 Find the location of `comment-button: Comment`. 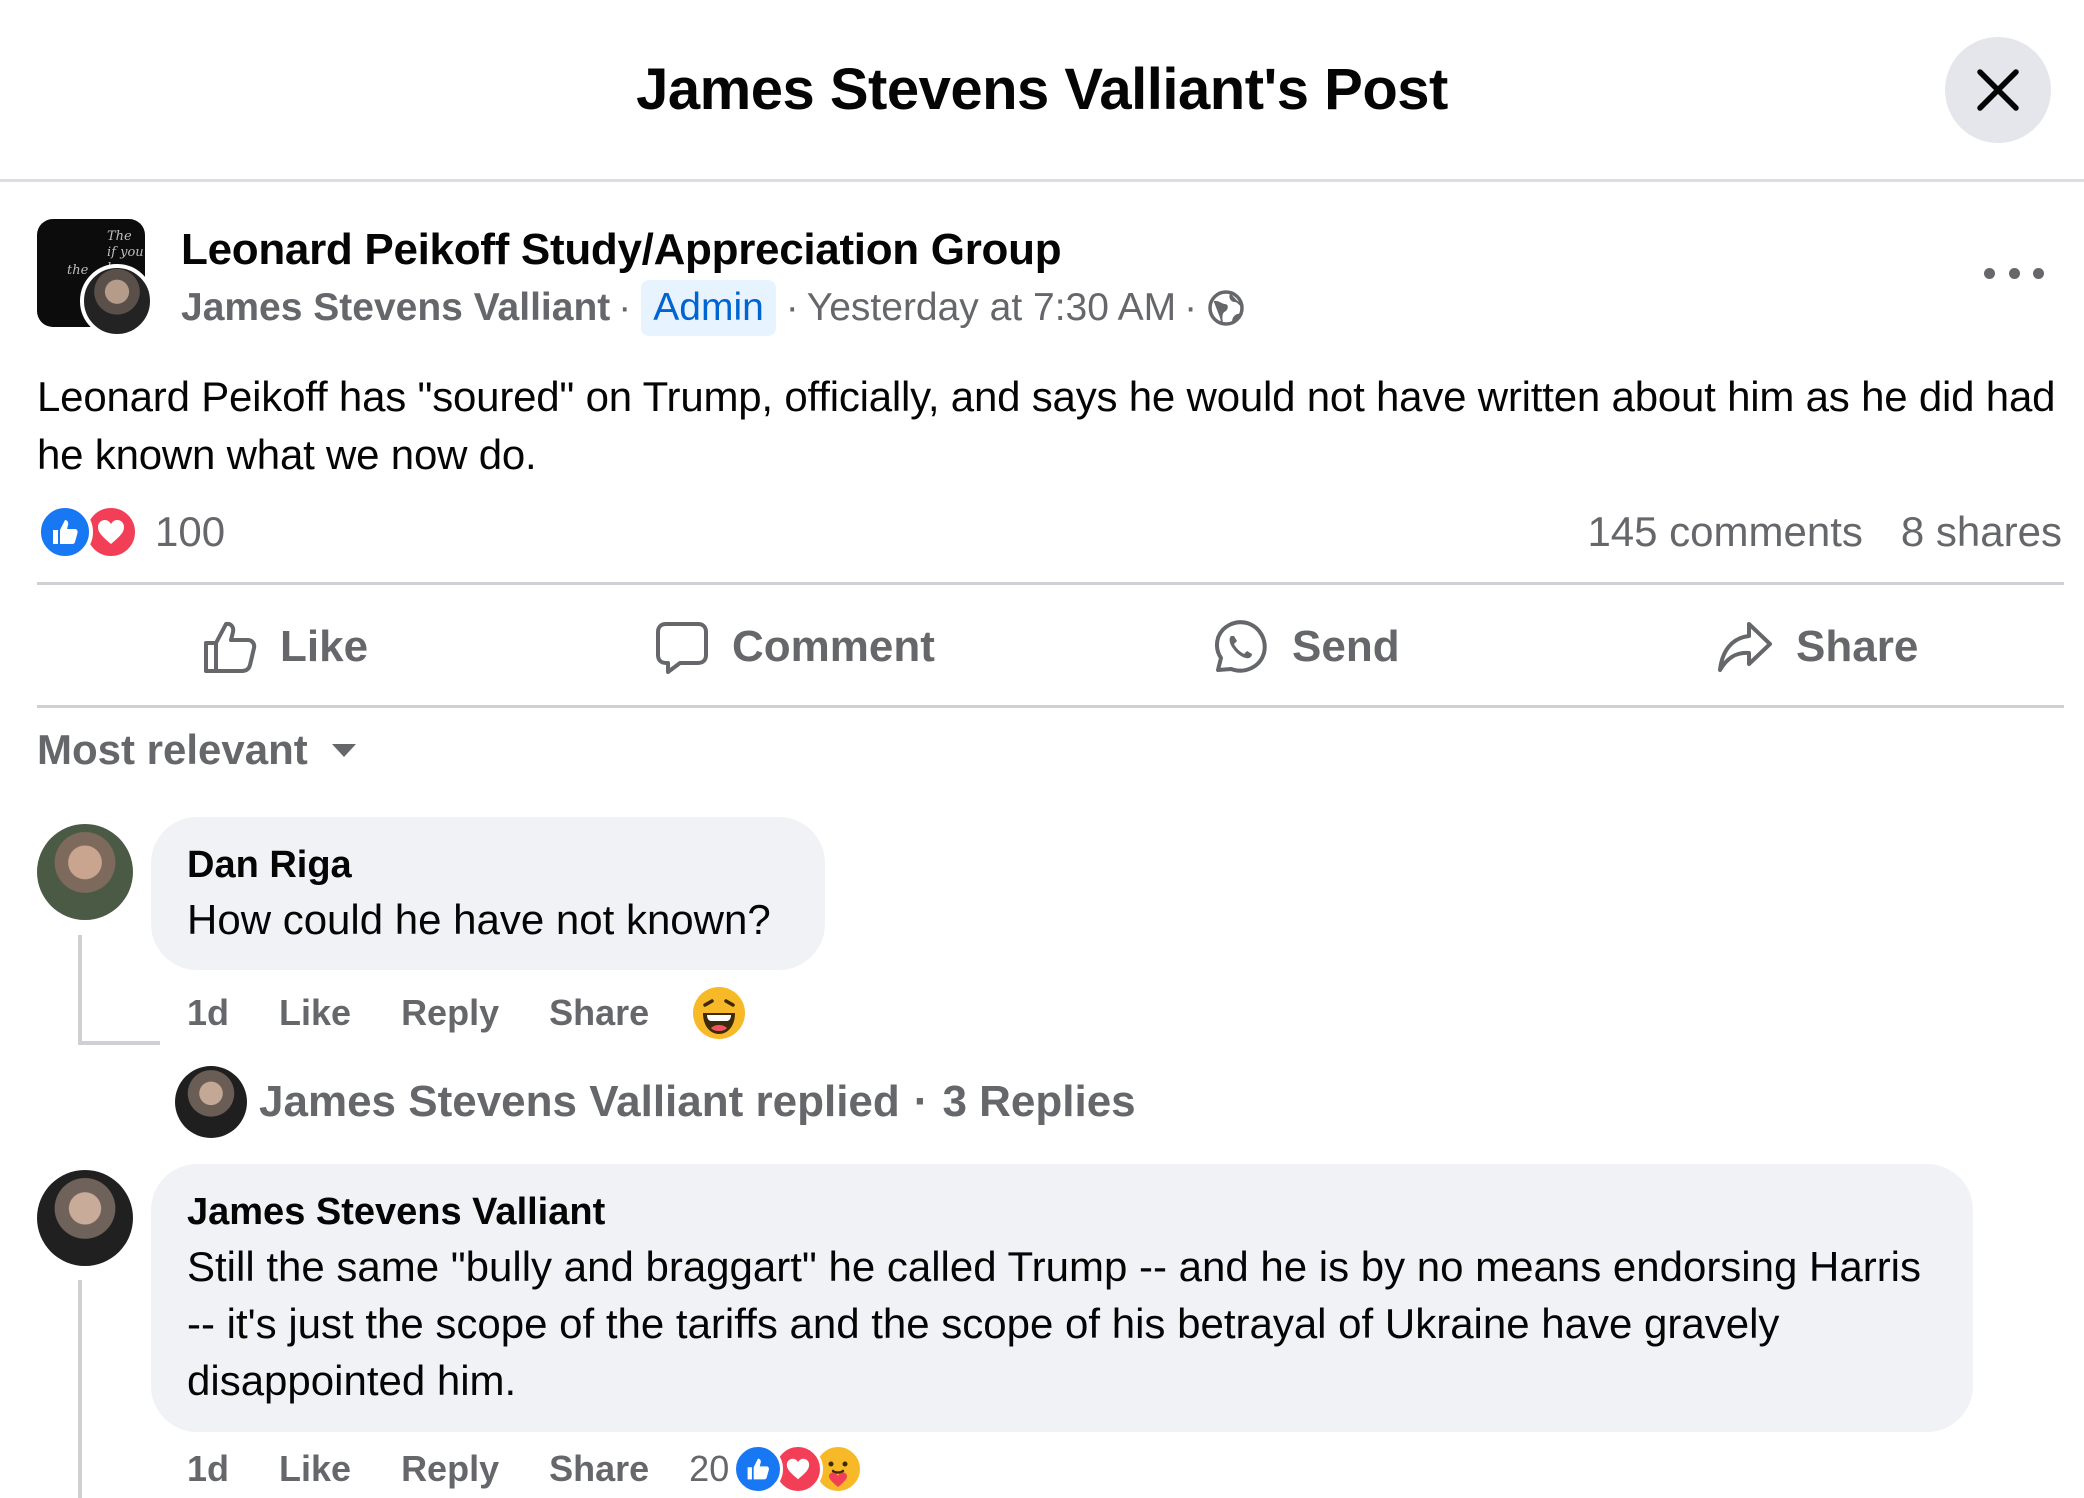

comment-button: Comment is located at coordinates (794, 647).